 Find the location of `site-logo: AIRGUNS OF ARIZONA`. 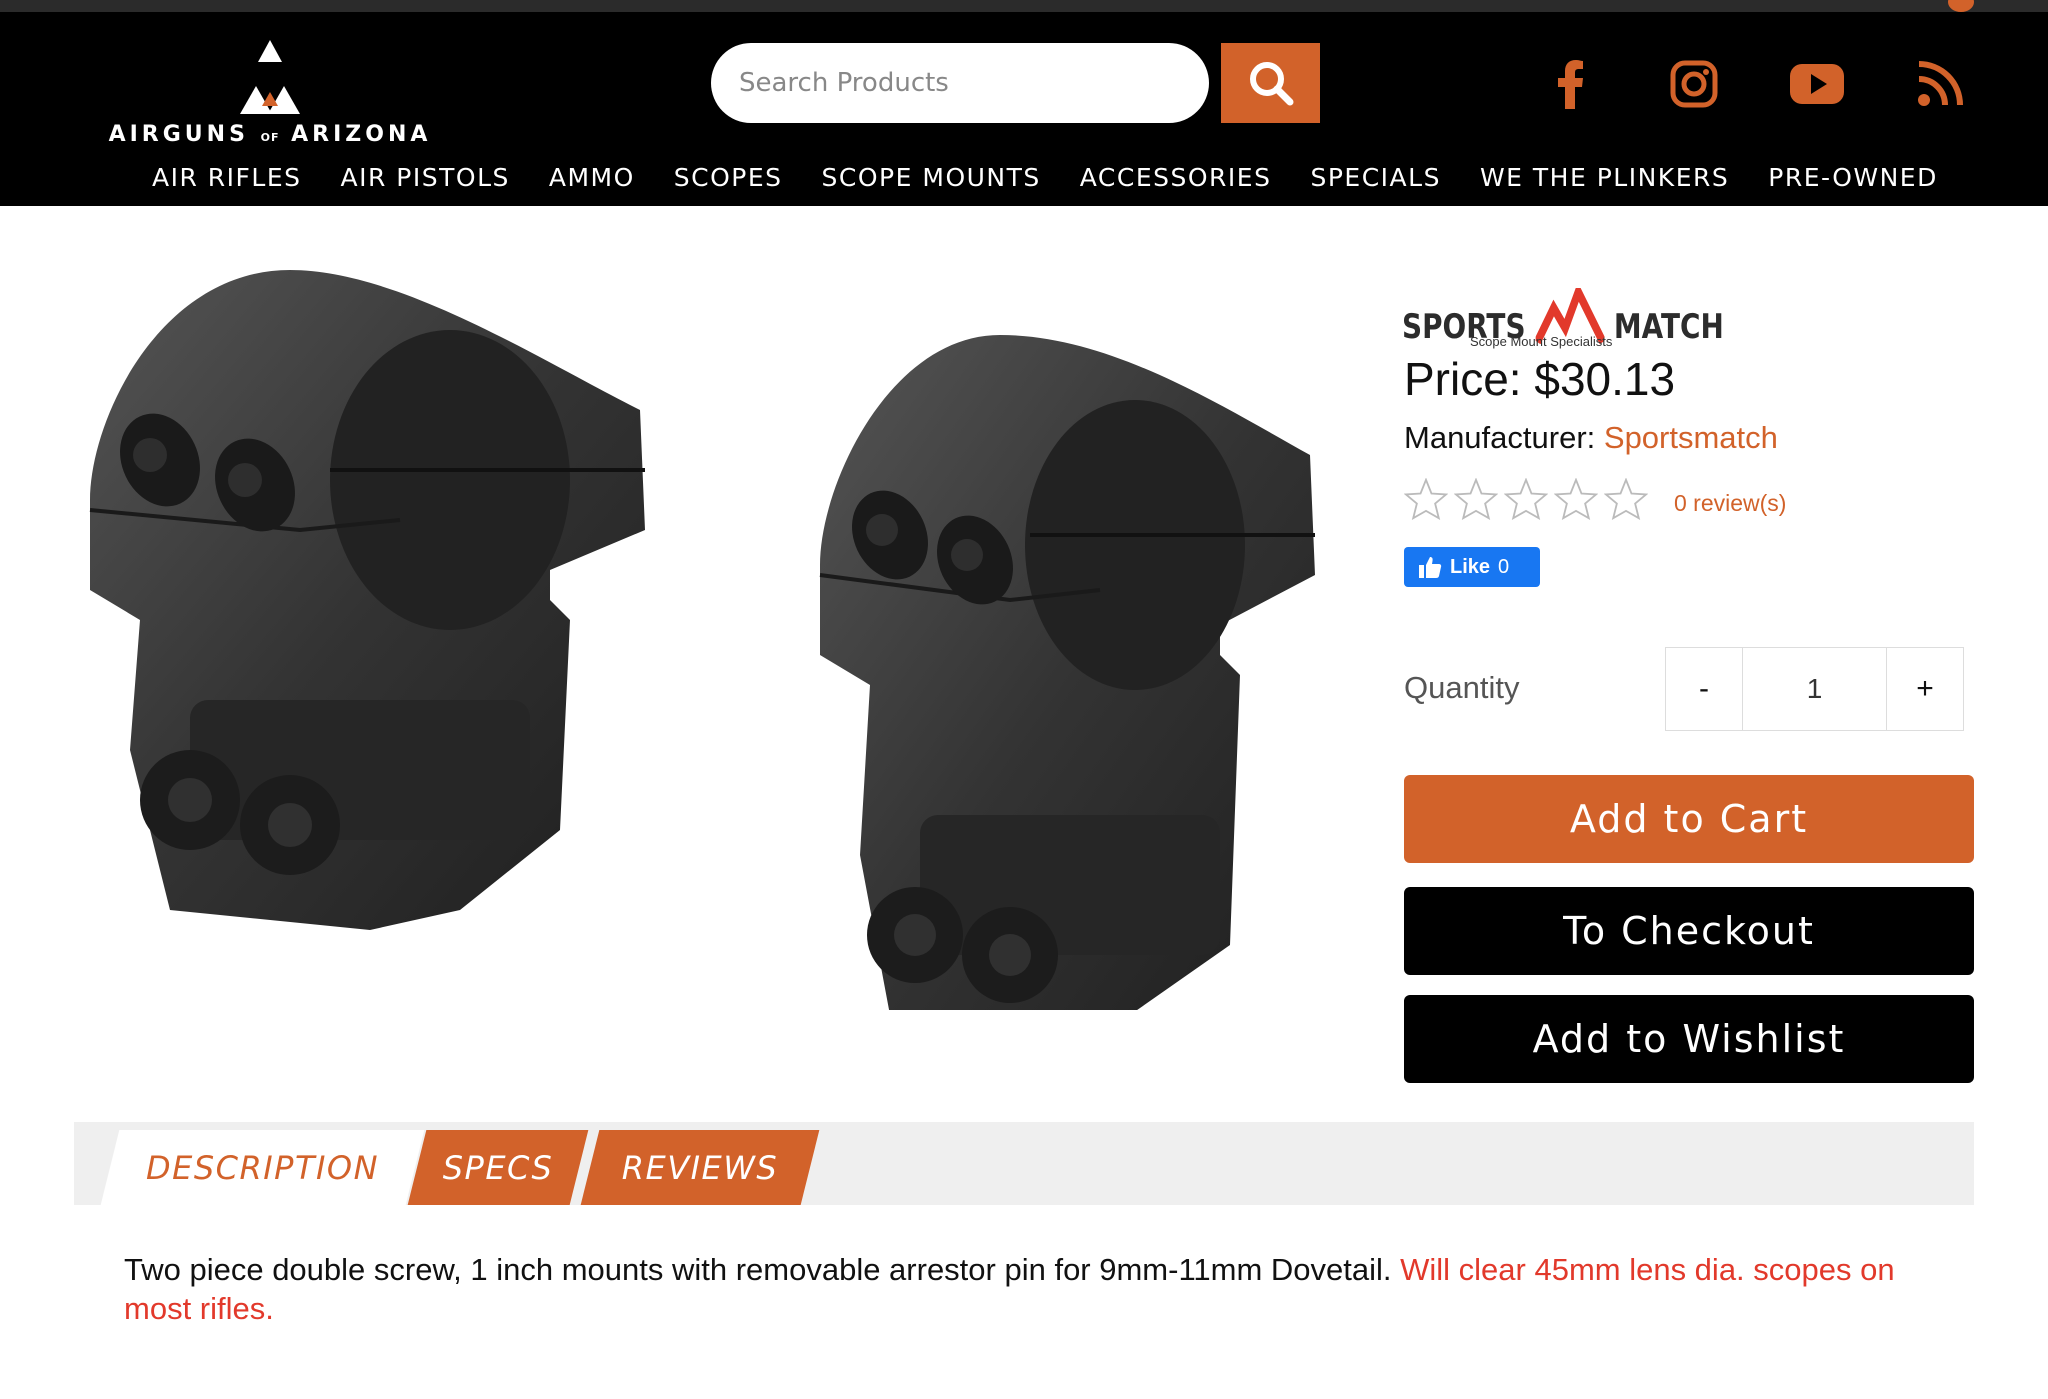

site-logo: AIRGUNS OF ARIZONA is located at coordinates (270, 90).